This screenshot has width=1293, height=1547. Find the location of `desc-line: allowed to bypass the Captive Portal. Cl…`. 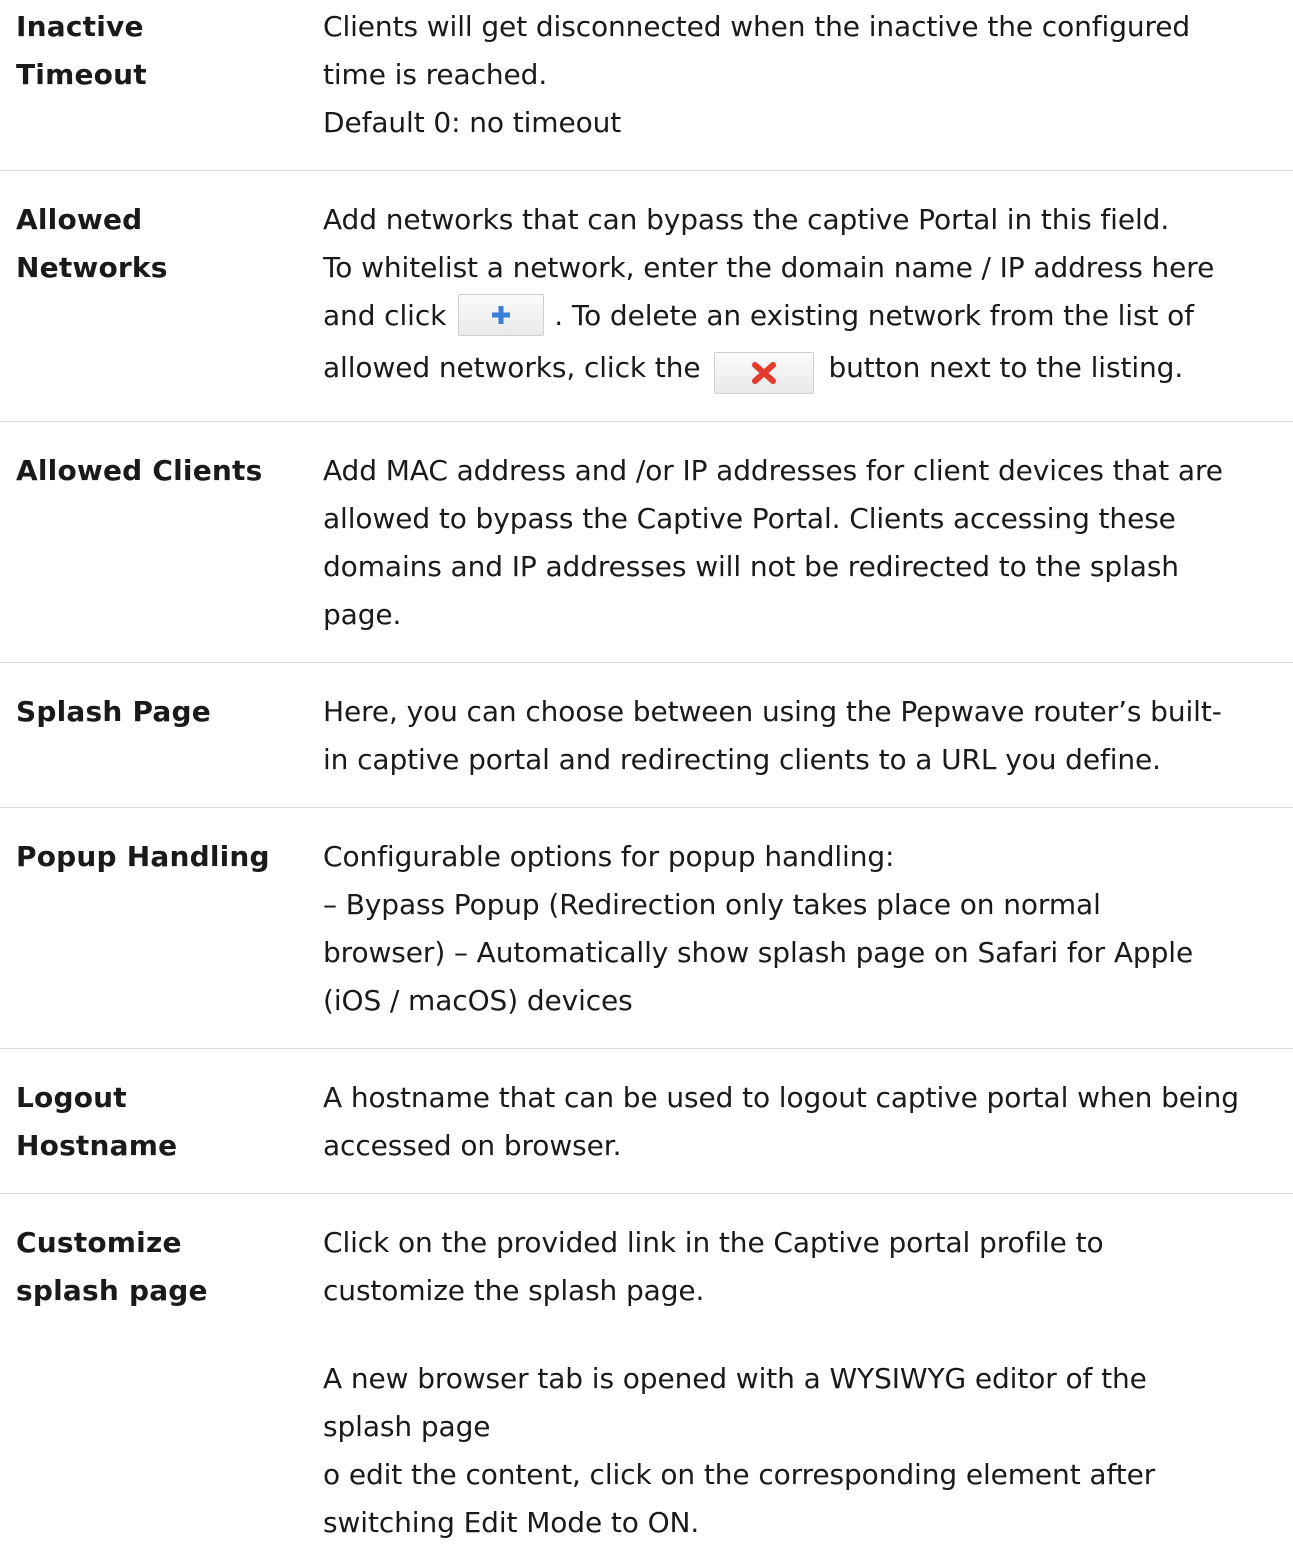

desc-line: allowed to bypass the Captive Portal. Cl… is located at coordinates (749, 518).